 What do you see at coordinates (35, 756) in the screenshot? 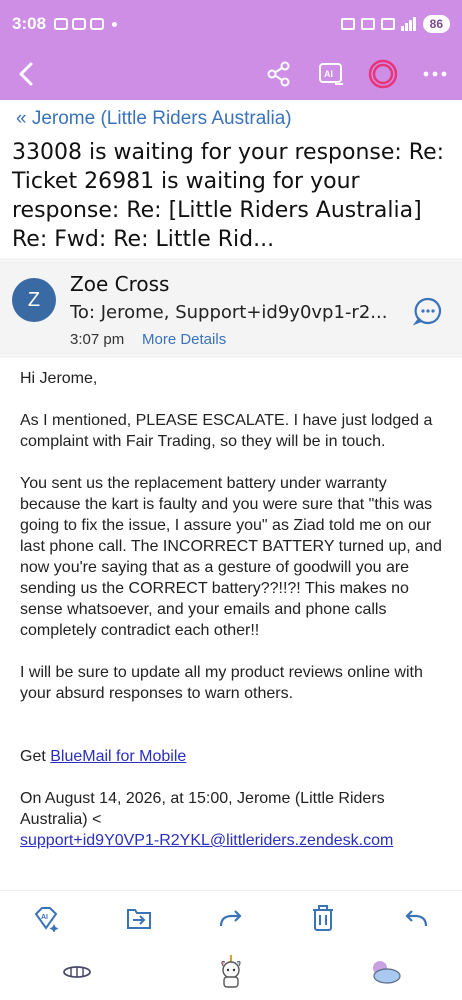
I see `signature-prefix: Get` at bounding box center [35, 756].